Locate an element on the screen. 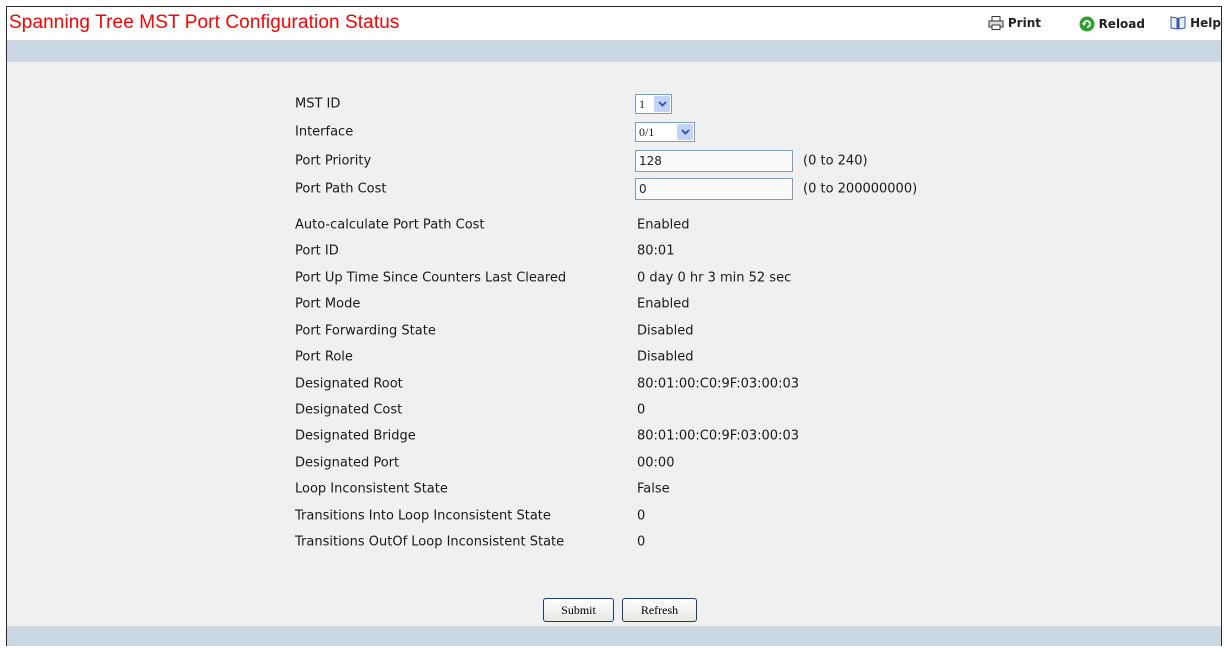 The width and height of the screenshot is (1227, 652). help-label: Help is located at coordinates (1205, 23).